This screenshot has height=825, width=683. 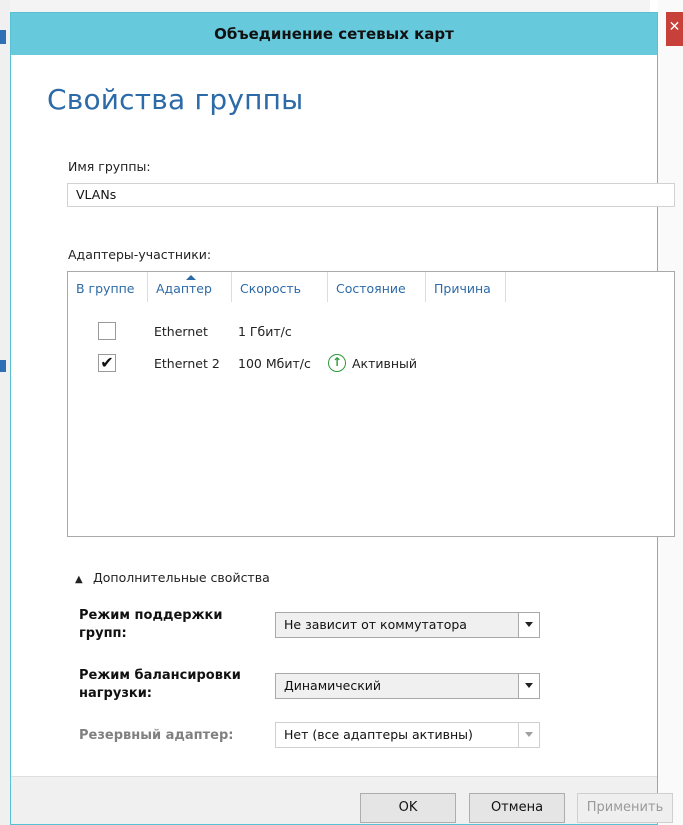 What do you see at coordinates (109, 166) in the screenshot?
I see `team-name-label: Имя группы:` at bounding box center [109, 166].